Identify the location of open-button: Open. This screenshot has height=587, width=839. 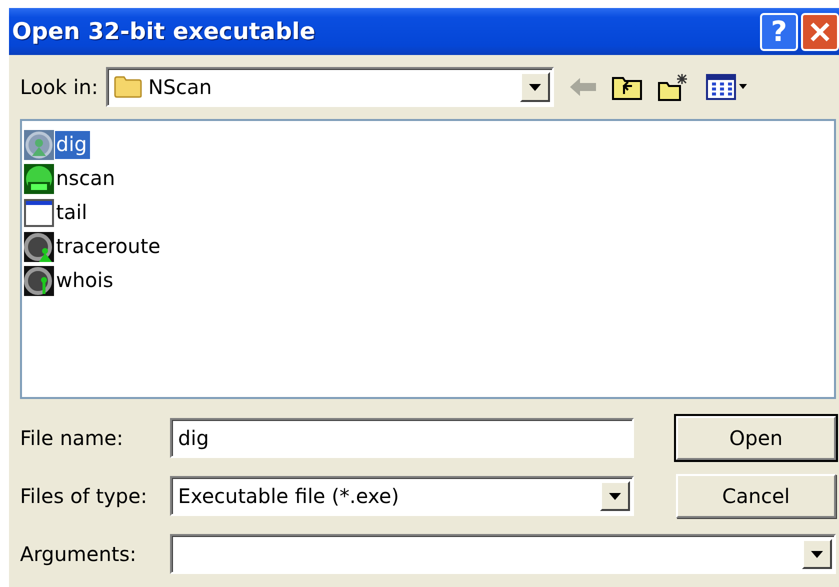
(756, 438).